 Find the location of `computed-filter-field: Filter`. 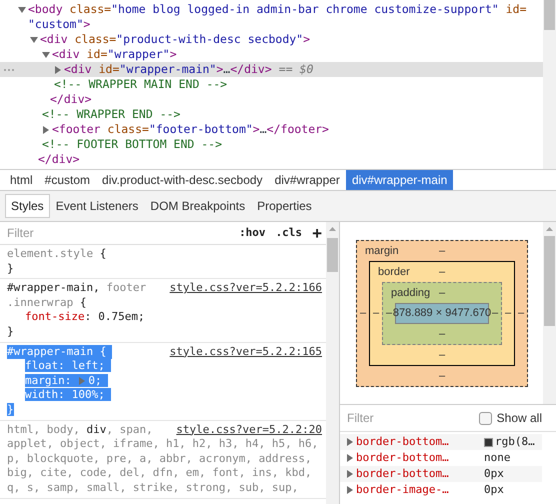

computed-filter-field: Filter is located at coordinates (409, 418).